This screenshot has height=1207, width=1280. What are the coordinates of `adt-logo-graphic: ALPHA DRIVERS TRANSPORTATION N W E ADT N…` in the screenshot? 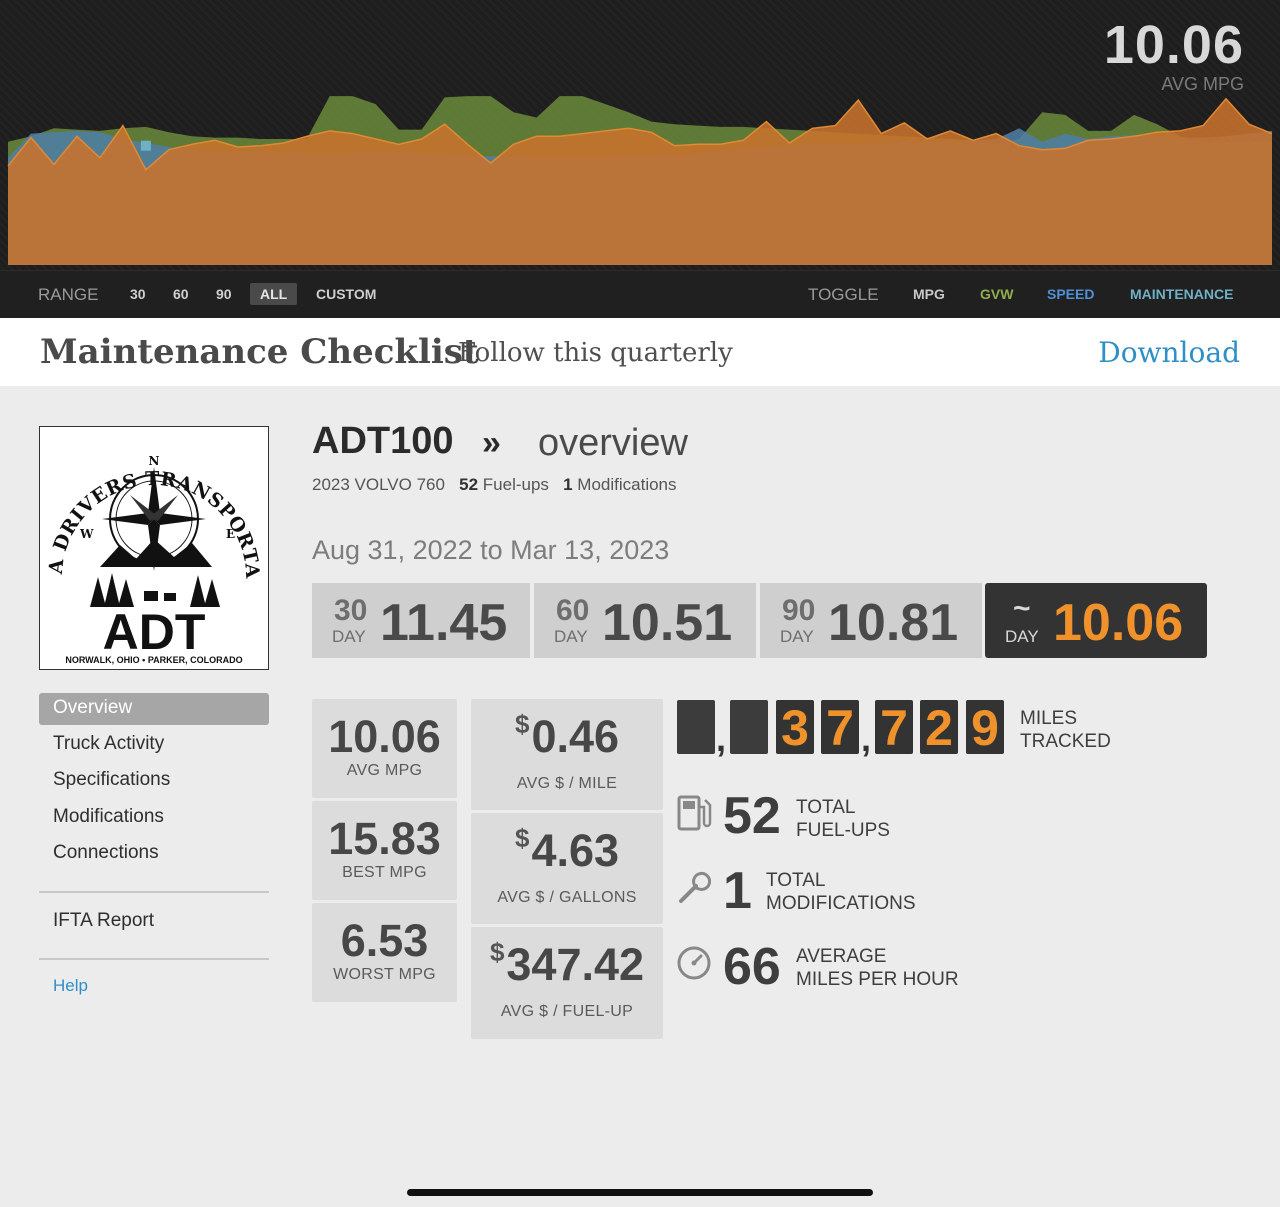 It's located at (147, 537).